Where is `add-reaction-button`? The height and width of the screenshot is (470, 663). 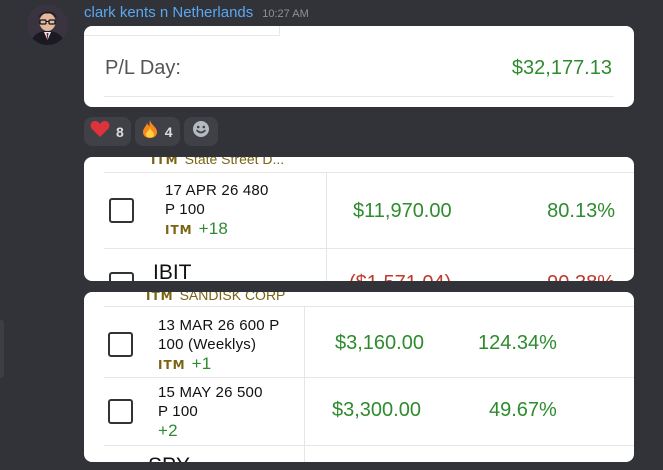 add-reaction-button is located at coordinates (200, 131).